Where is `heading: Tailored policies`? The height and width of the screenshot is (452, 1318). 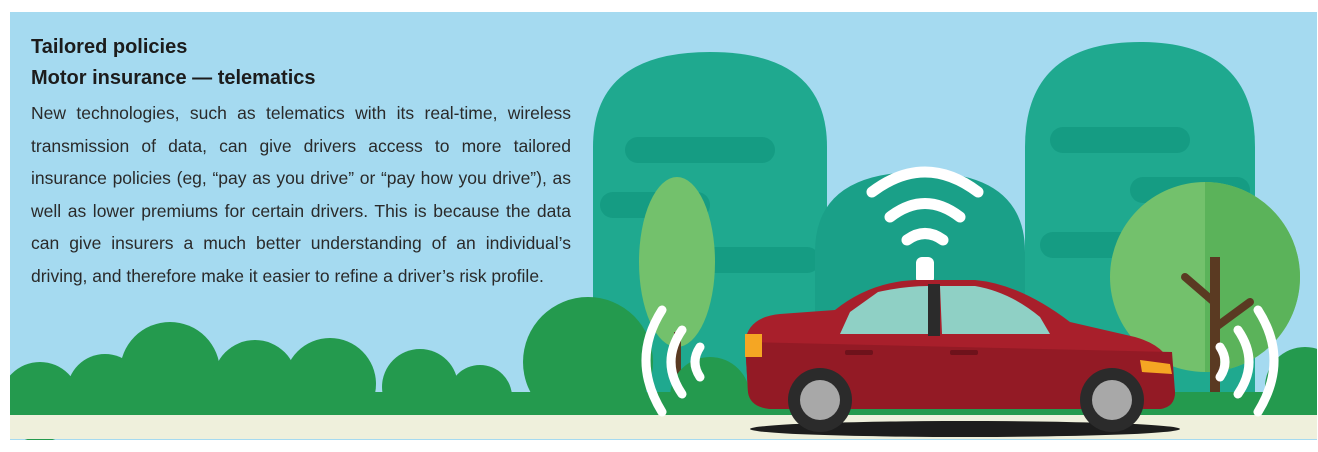 heading: Tailored policies is located at coordinates (109, 47).